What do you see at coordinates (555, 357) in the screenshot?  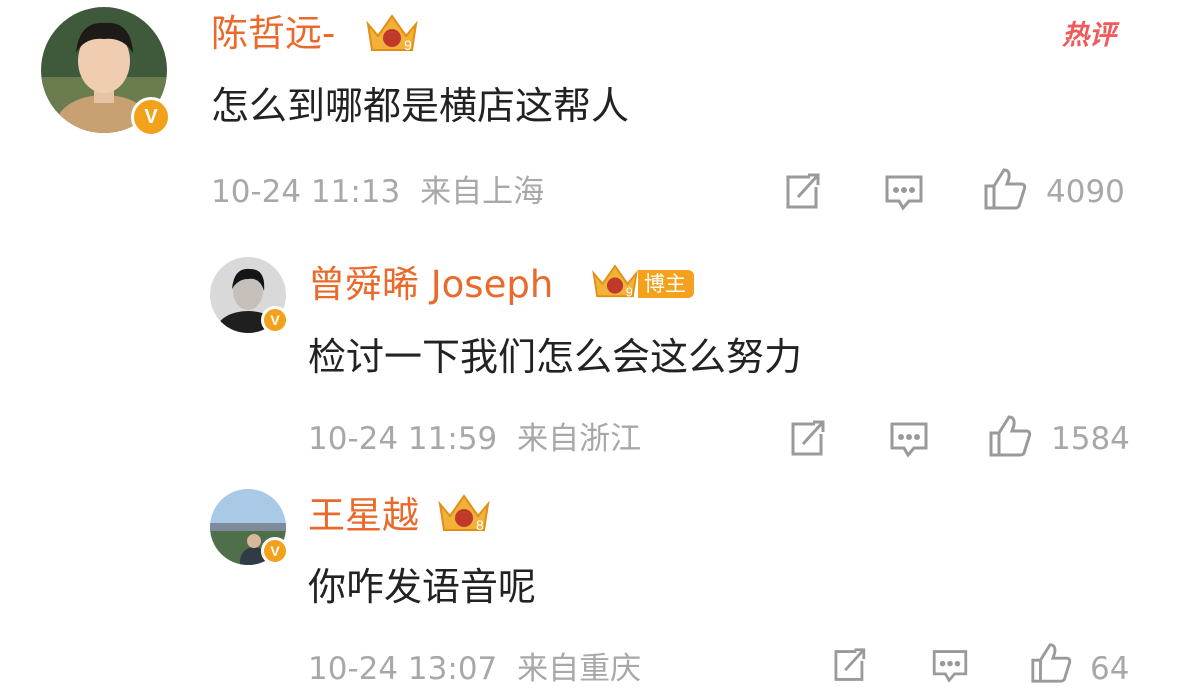 I see `comment-text: 检讨一下我们怎么会这么努力` at bounding box center [555, 357].